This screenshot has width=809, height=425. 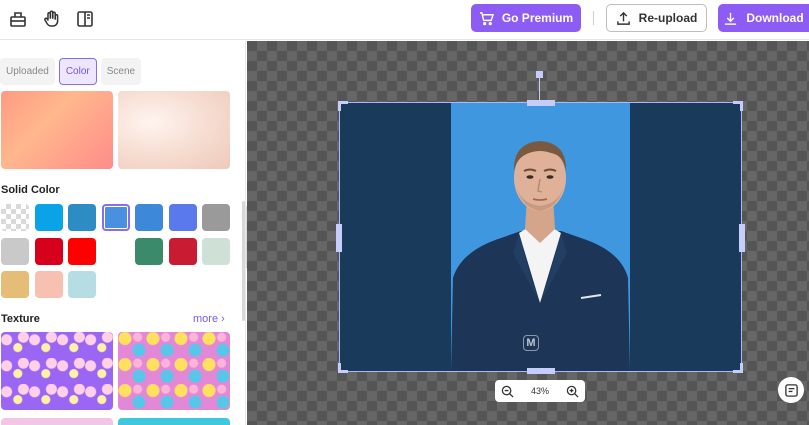 I want to click on top-toolbar: Go Premium Re-upload Download, so click(x=404, y=20).